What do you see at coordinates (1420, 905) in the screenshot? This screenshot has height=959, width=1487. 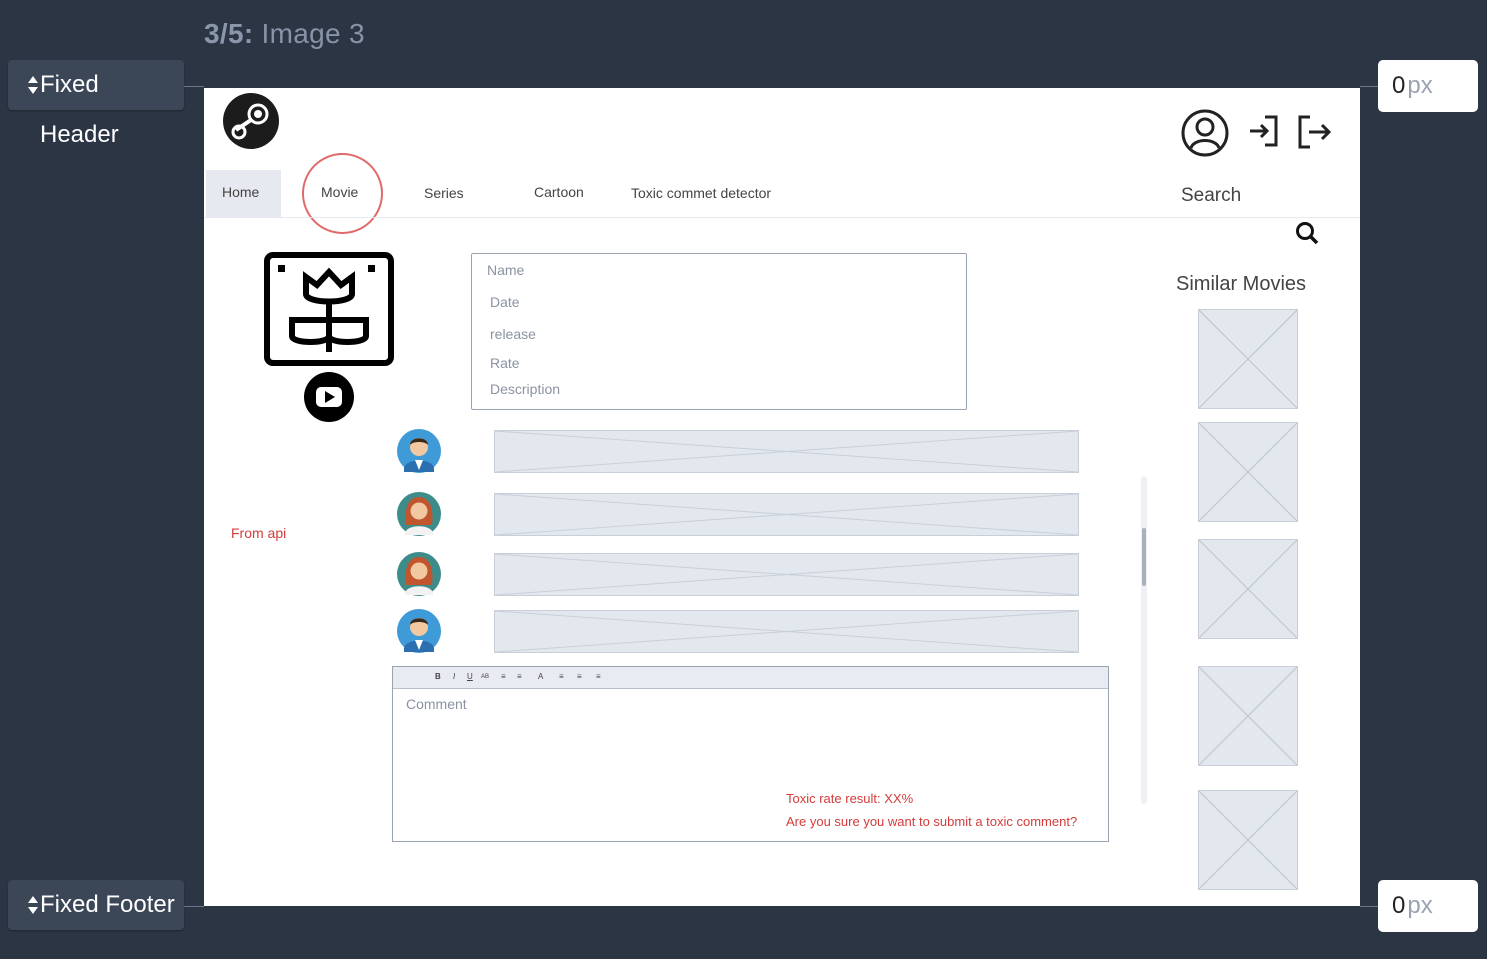 I see `footer-height-unit: px` at bounding box center [1420, 905].